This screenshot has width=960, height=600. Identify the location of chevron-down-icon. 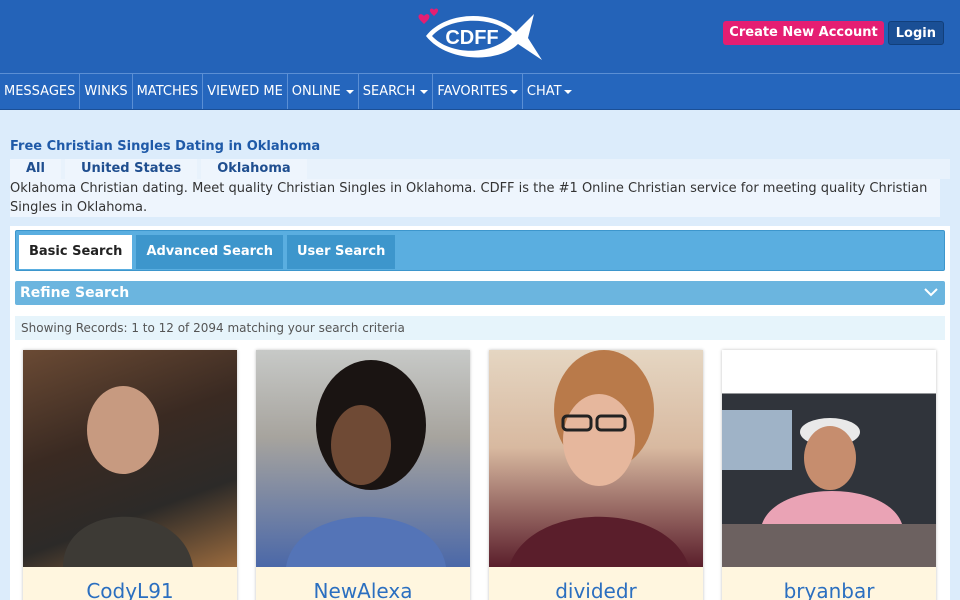
(931, 292).